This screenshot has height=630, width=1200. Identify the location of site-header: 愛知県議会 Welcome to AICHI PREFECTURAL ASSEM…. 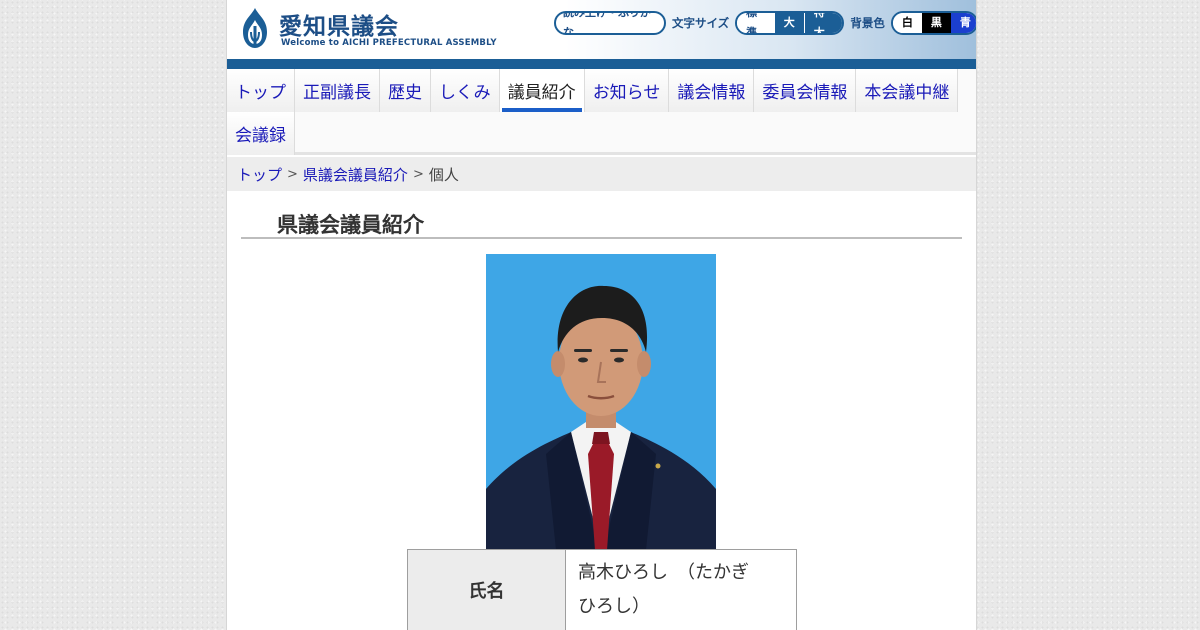
(601, 30).